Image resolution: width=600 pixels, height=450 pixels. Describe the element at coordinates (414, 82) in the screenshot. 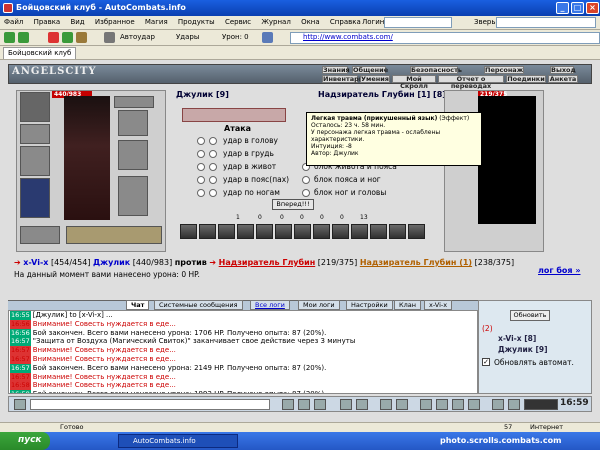

I see `nav-scroll: Мой Скролл` at that location.